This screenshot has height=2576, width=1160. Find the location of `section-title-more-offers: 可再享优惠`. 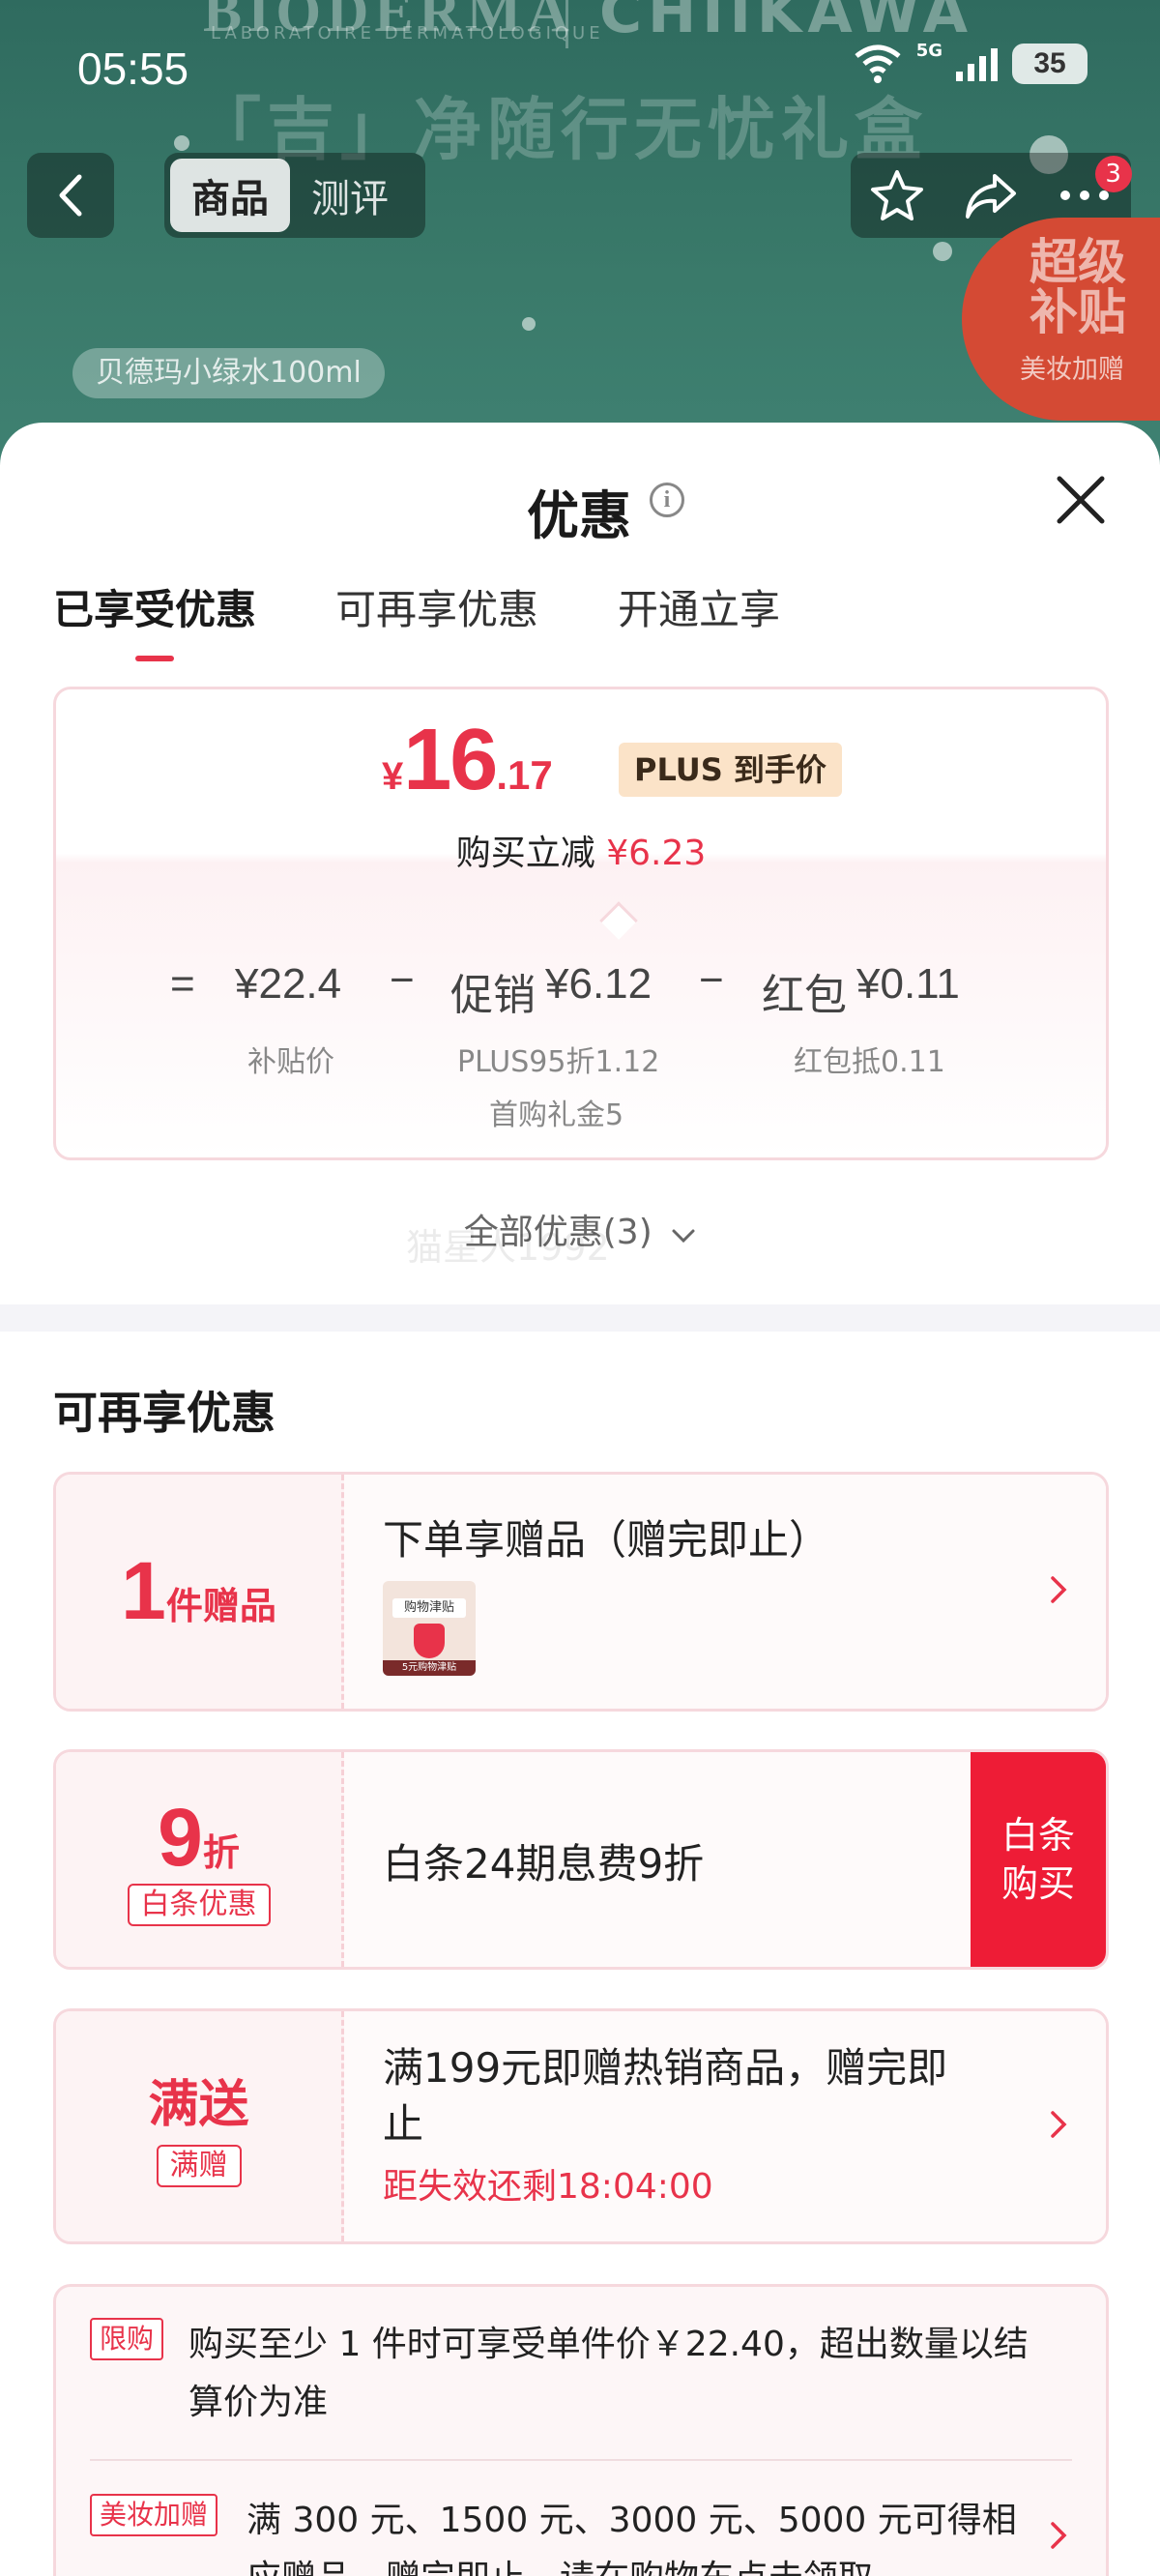

section-title-more-offers: 可再享优惠 is located at coordinates (164, 1413).